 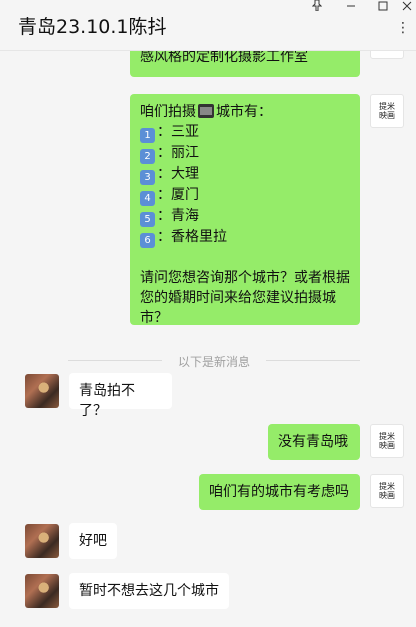 I want to click on city-name: 丽江, so click(x=185, y=153).